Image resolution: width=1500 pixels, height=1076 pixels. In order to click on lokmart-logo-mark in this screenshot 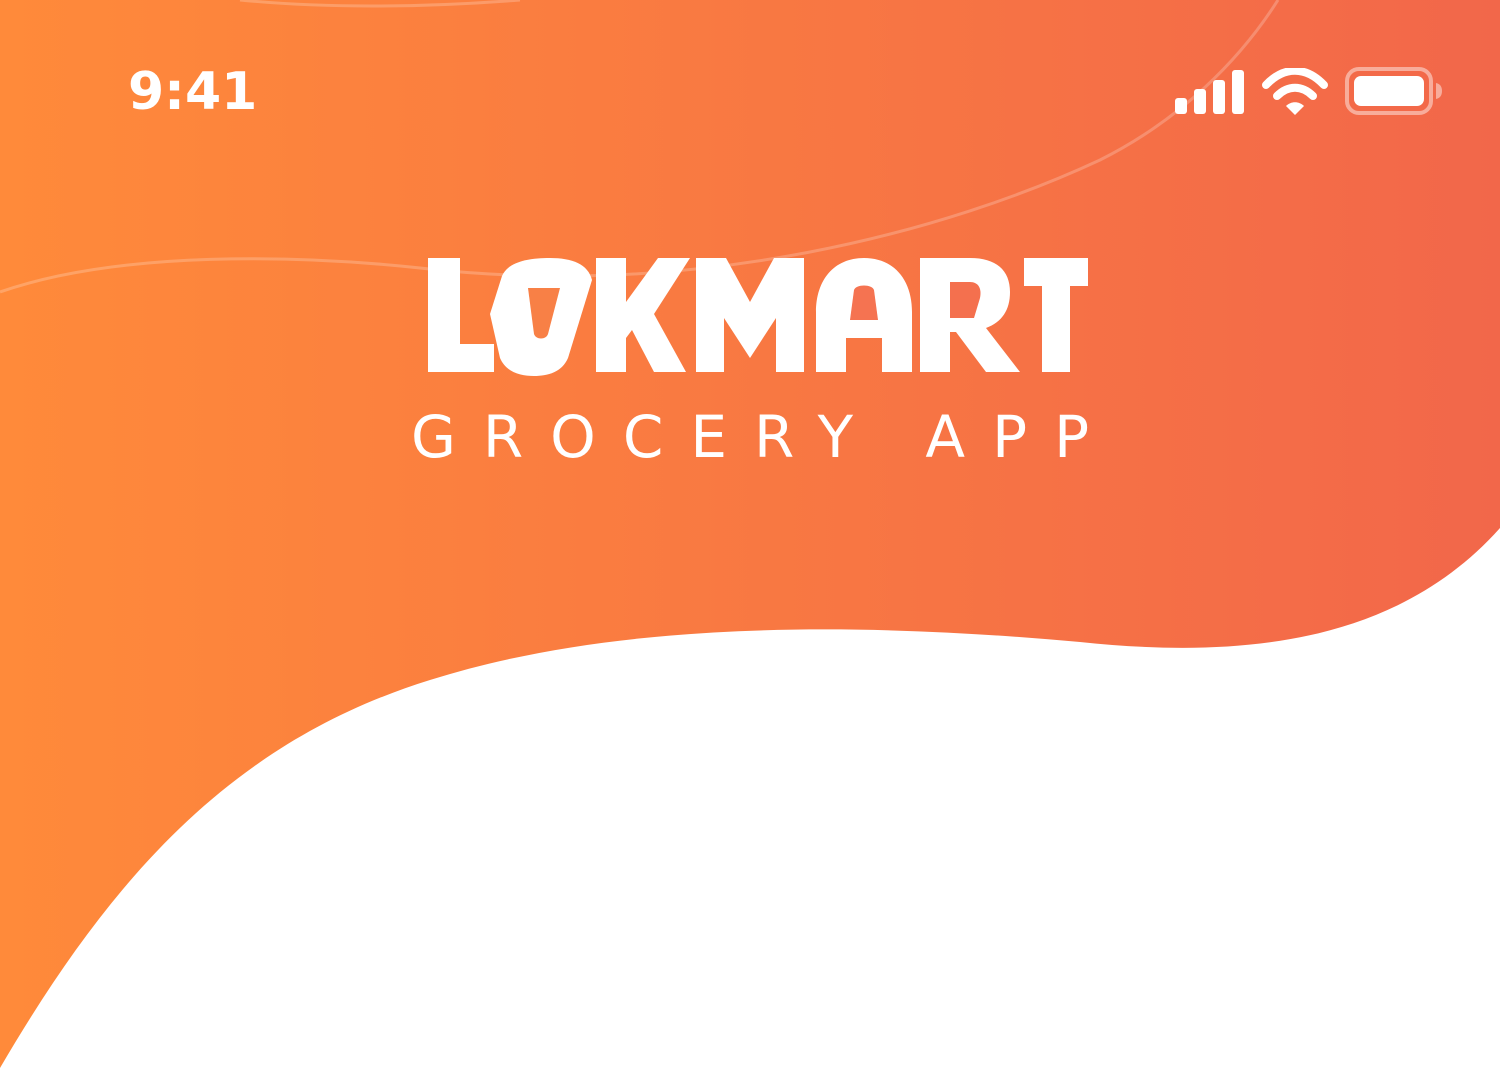, I will do `click(758, 317)`.